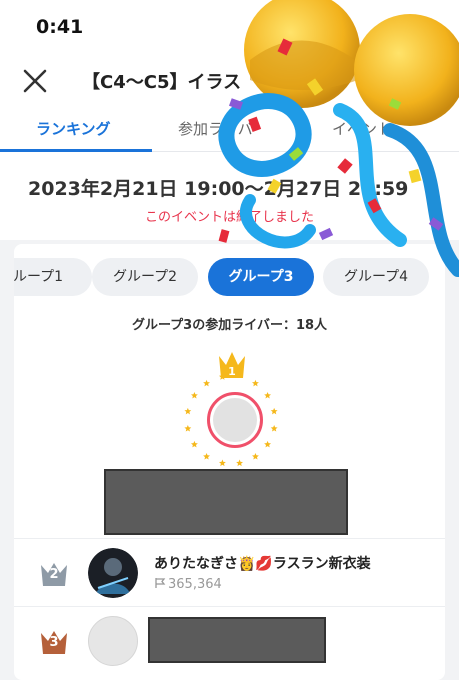  I want to click on group-chip-4: グループ4, so click(376, 277).